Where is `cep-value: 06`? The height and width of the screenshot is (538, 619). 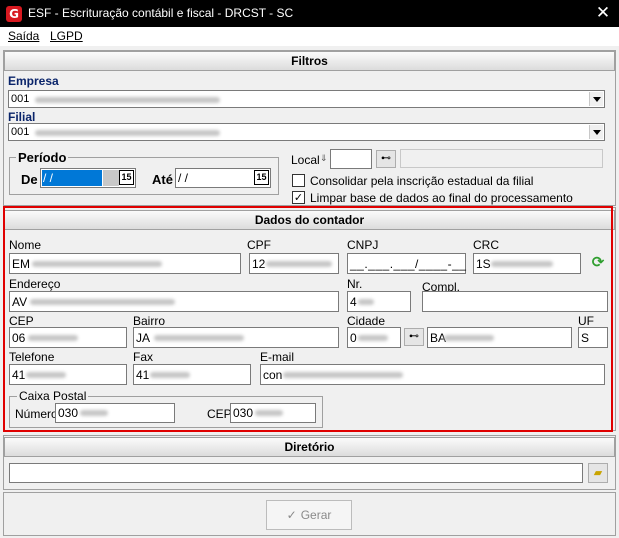
cep-value: 06 is located at coordinates (19, 338).